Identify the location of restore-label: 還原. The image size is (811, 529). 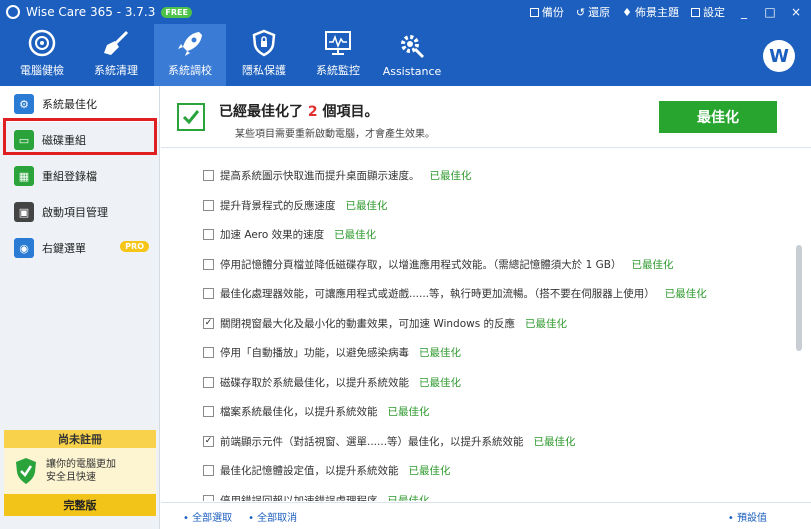
(599, 12).